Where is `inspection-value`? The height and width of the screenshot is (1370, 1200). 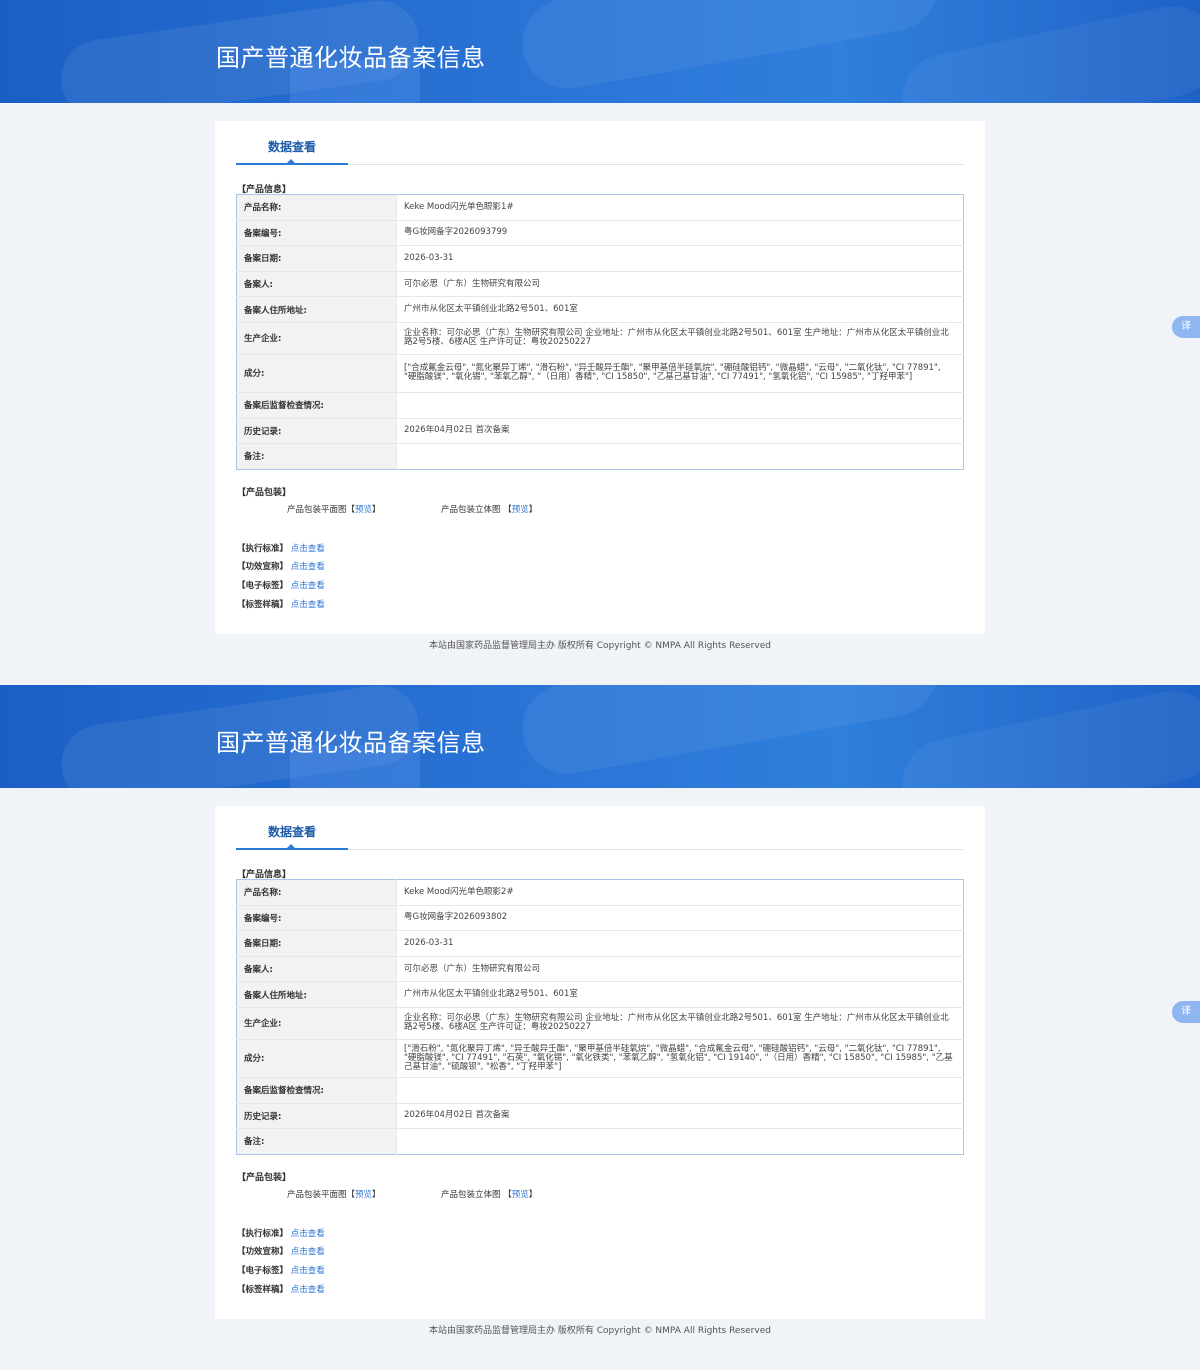 inspection-value is located at coordinates (680, 1090).